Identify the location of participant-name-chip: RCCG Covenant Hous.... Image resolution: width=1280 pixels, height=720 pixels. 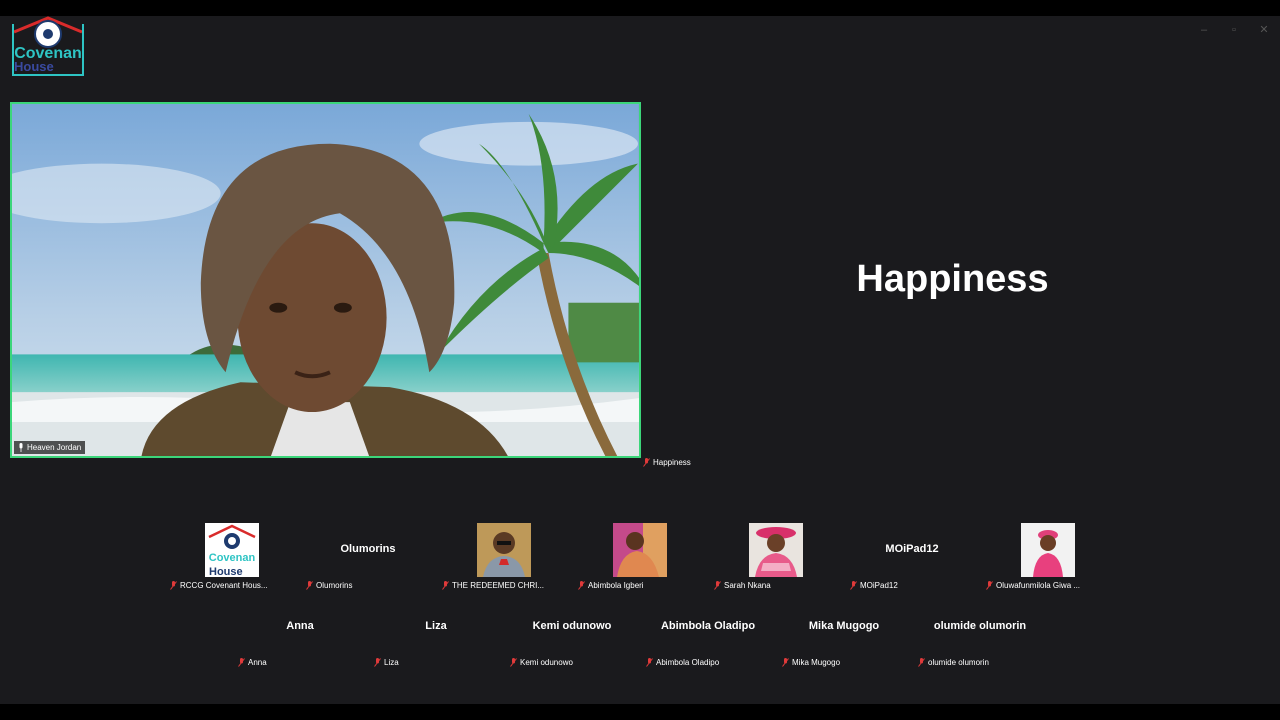
(232, 585).